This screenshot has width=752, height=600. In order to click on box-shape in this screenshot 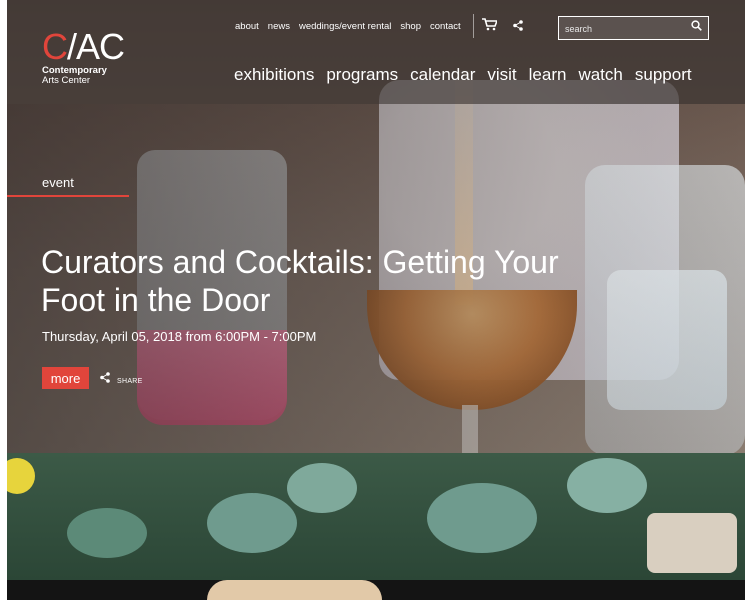, I will do `click(692, 543)`.